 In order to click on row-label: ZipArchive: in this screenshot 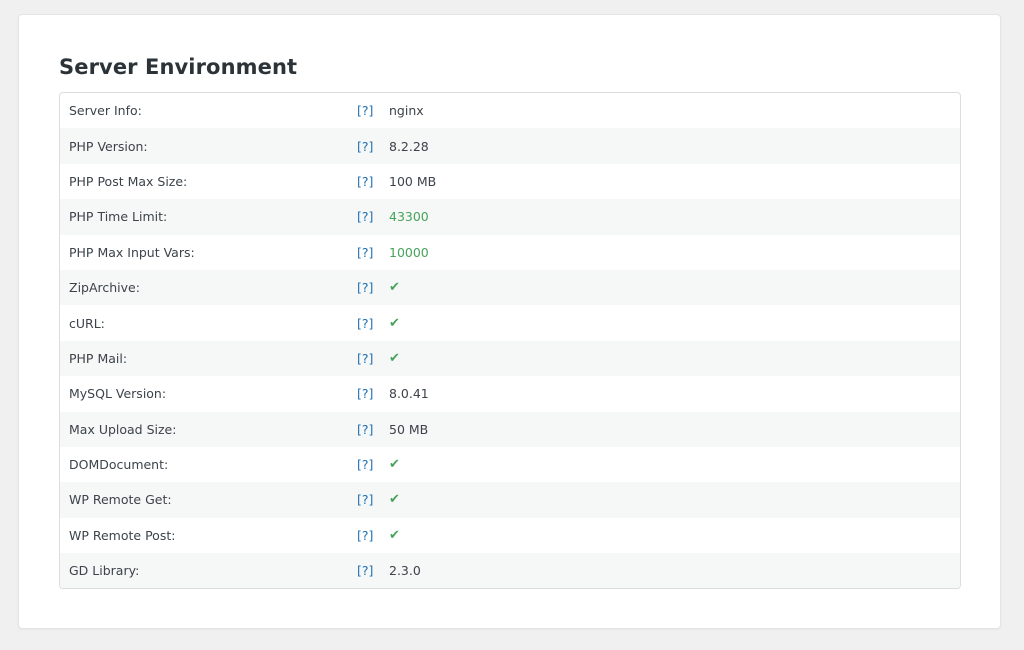, I will do `click(104, 288)`.